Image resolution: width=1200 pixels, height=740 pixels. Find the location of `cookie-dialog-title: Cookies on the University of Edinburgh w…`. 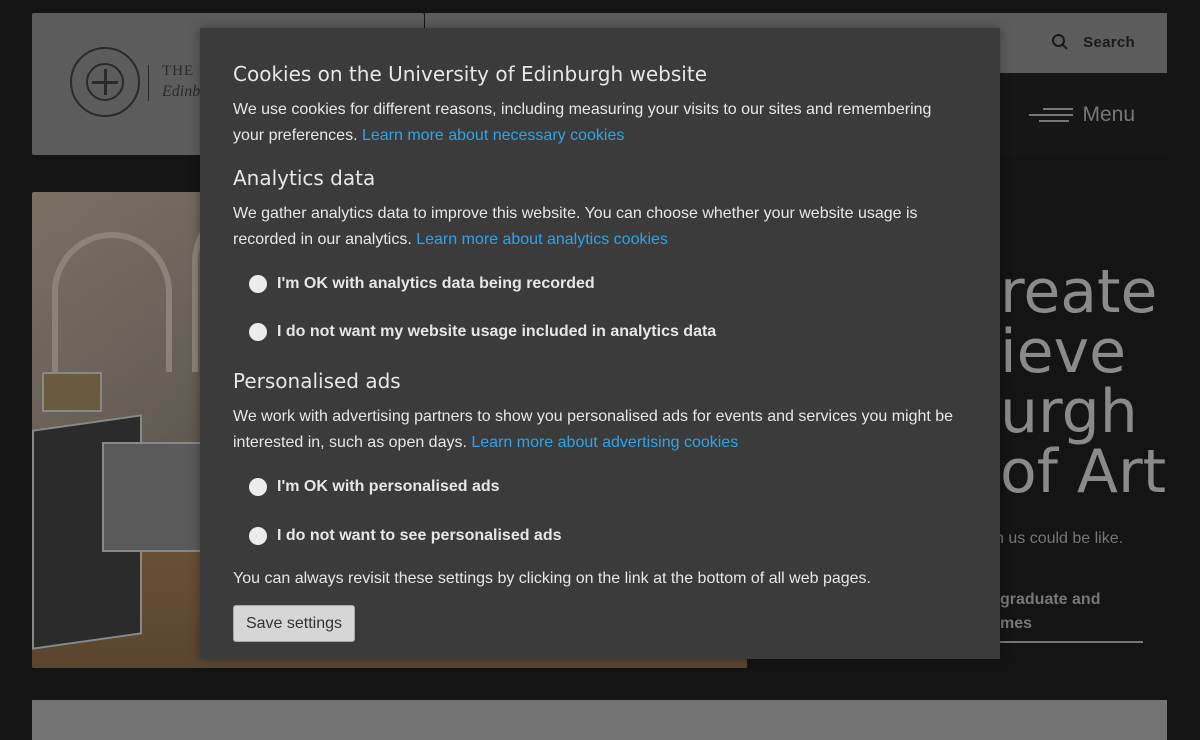

cookie-dialog-title: Cookies on the University of Edinburgh w… is located at coordinates (470, 74).